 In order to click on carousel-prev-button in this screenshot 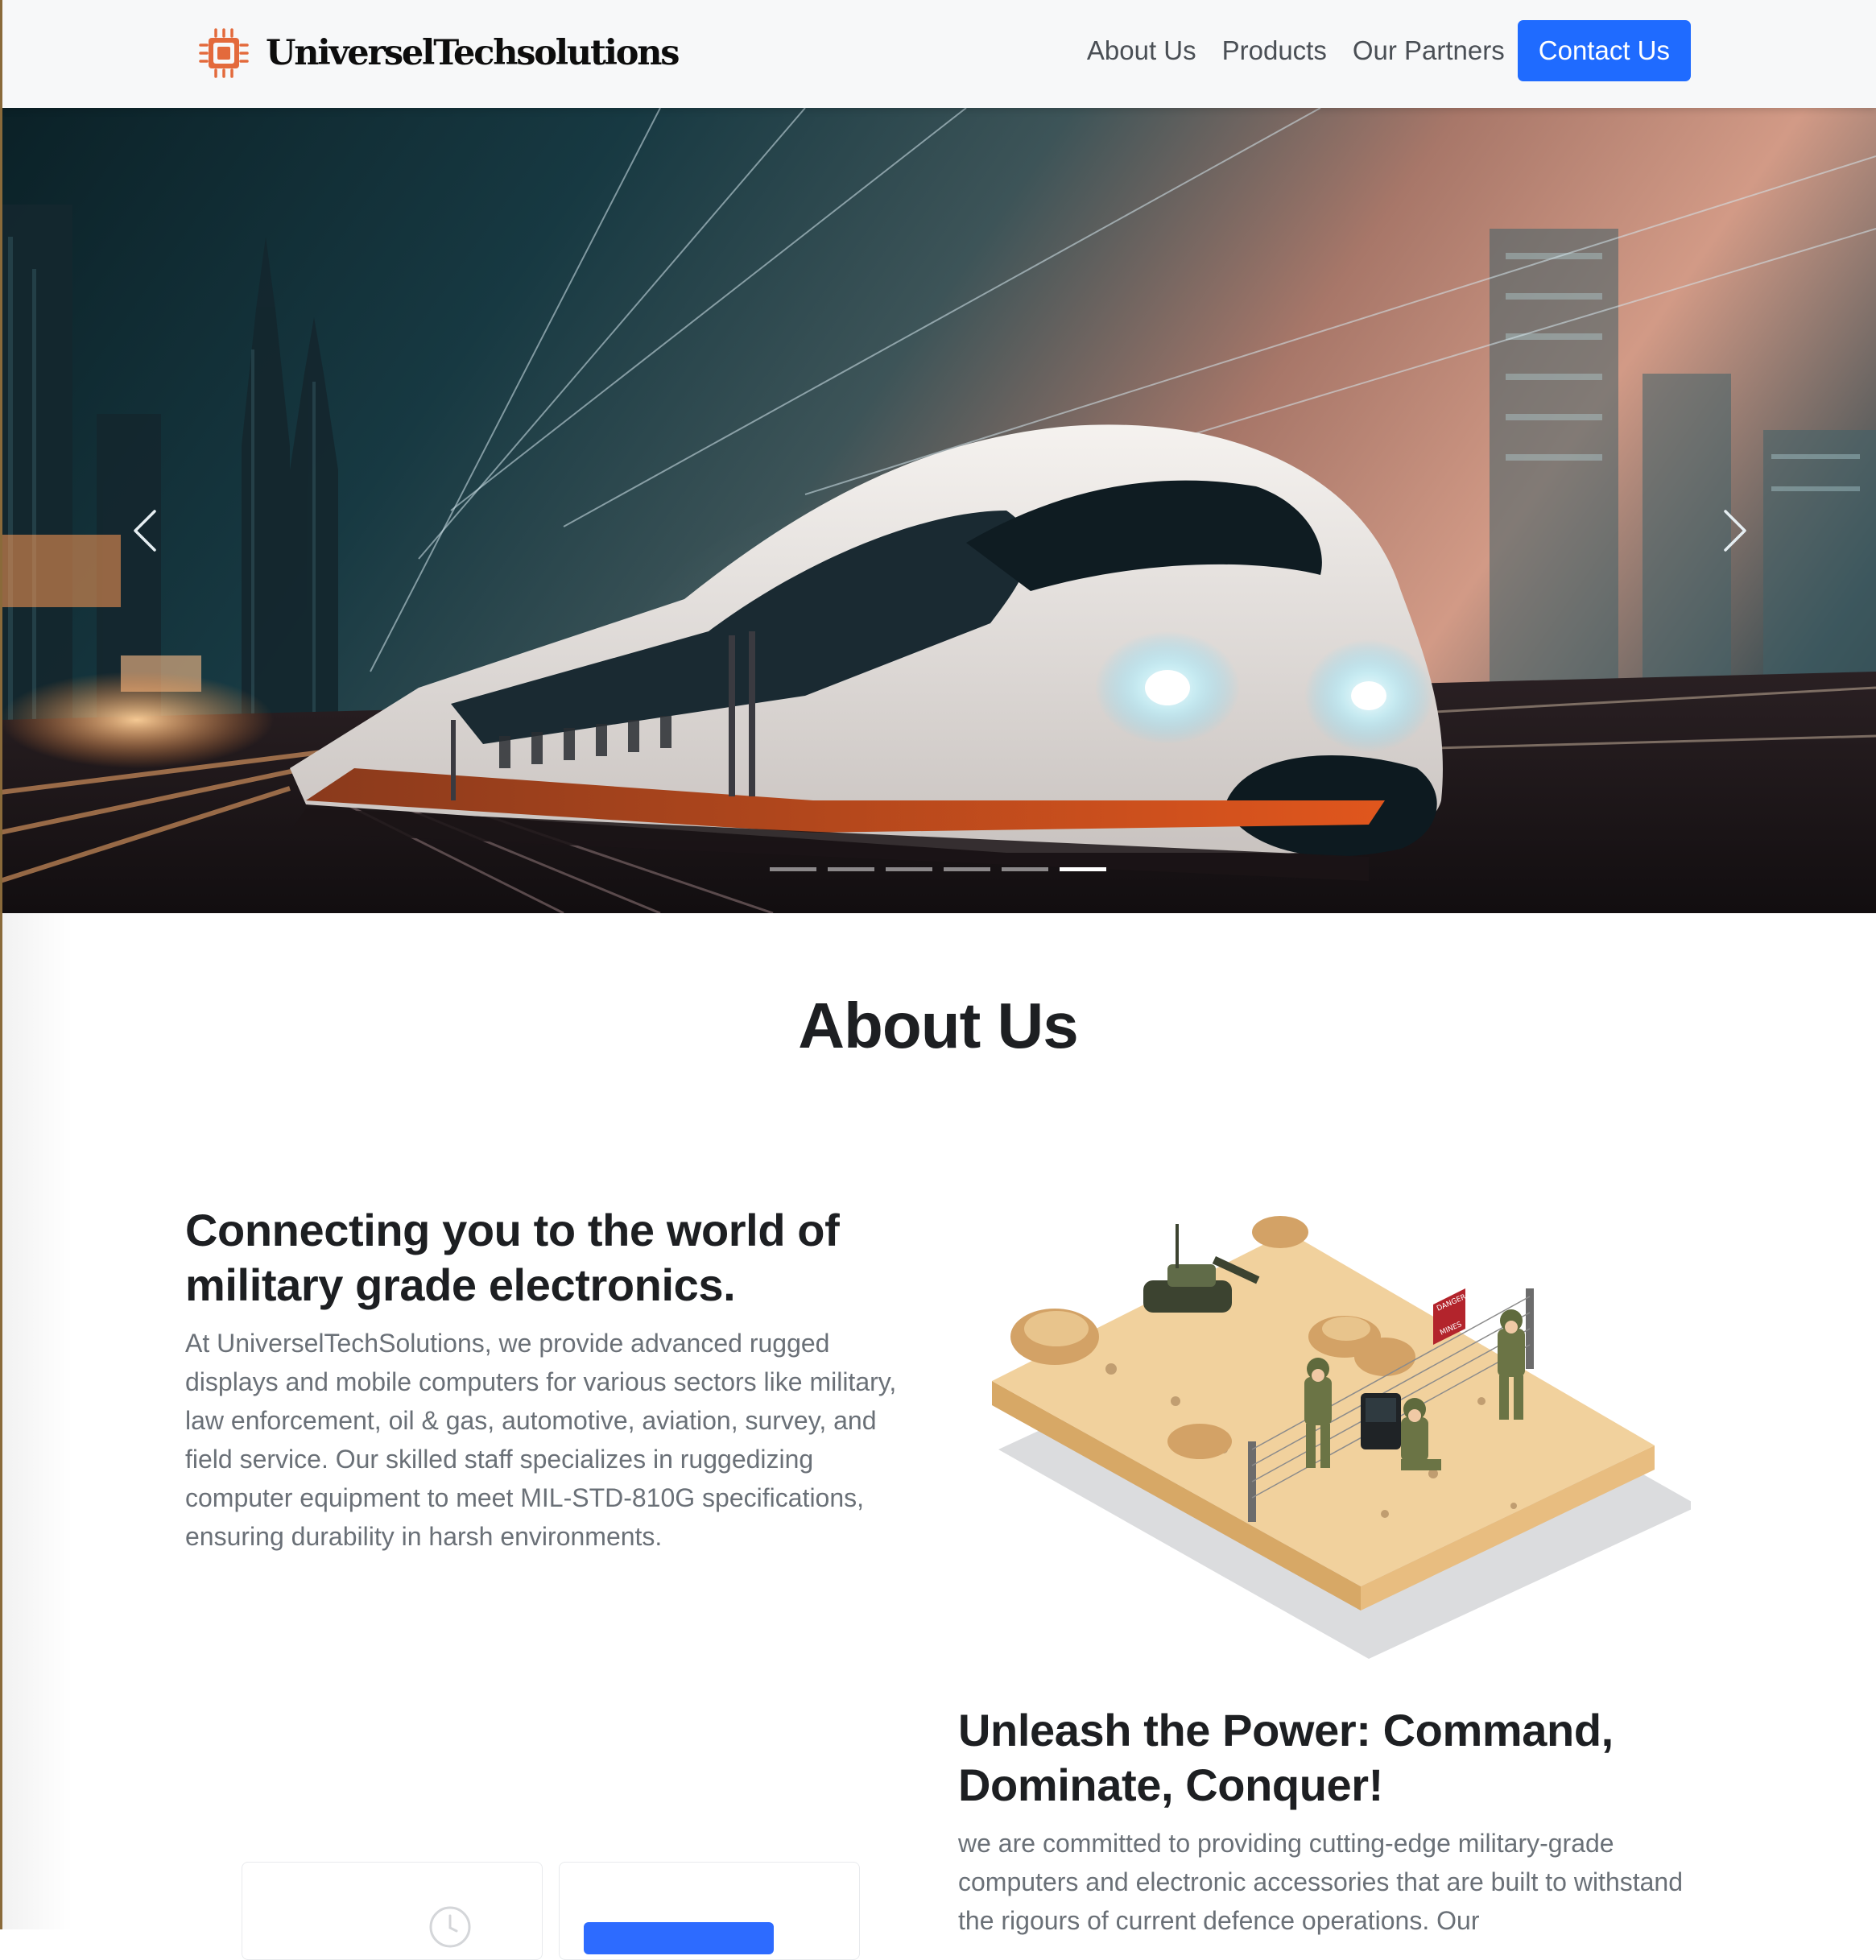, I will do `click(145, 526)`.